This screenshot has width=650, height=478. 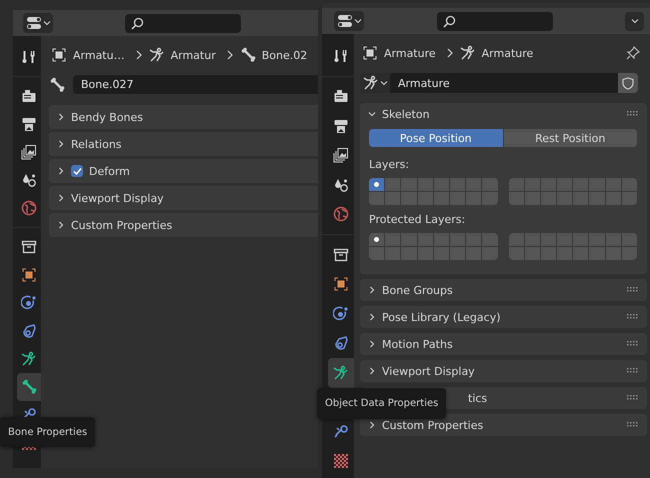 I want to click on tooltip: Object Data Properties, so click(x=381, y=403).